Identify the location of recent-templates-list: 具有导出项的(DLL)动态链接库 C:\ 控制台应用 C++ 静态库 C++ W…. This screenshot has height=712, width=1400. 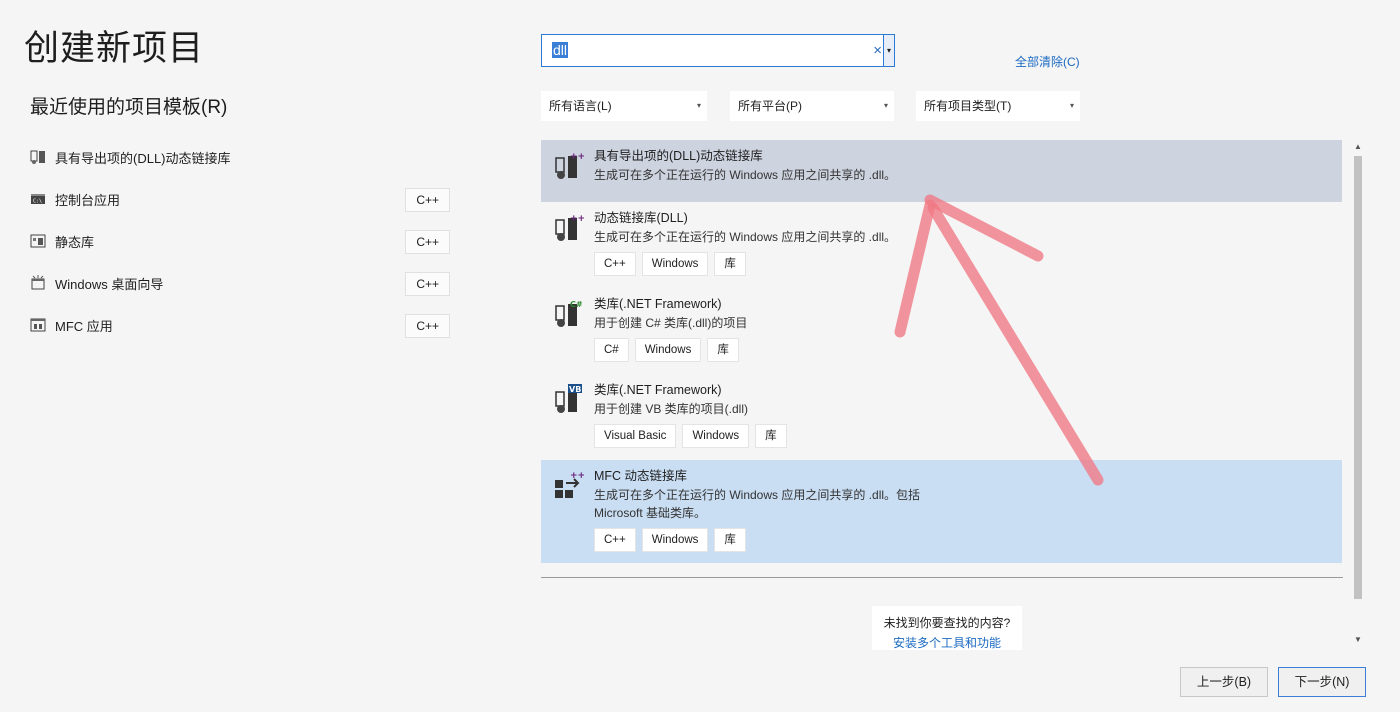
(241, 241).